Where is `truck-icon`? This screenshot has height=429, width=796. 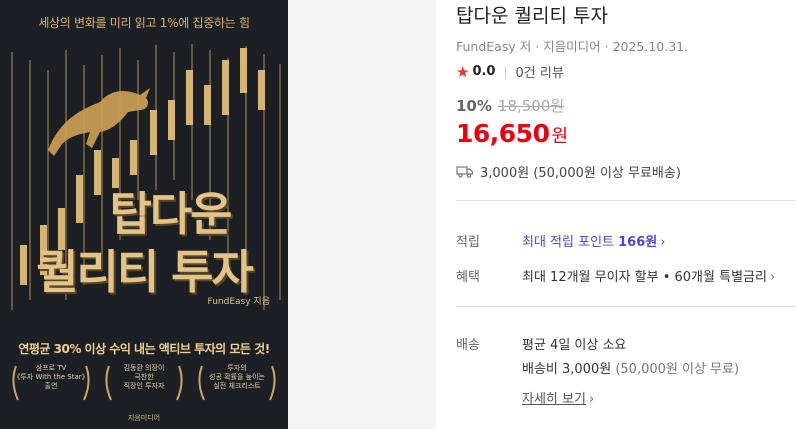
truck-icon is located at coordinates (465, 172).